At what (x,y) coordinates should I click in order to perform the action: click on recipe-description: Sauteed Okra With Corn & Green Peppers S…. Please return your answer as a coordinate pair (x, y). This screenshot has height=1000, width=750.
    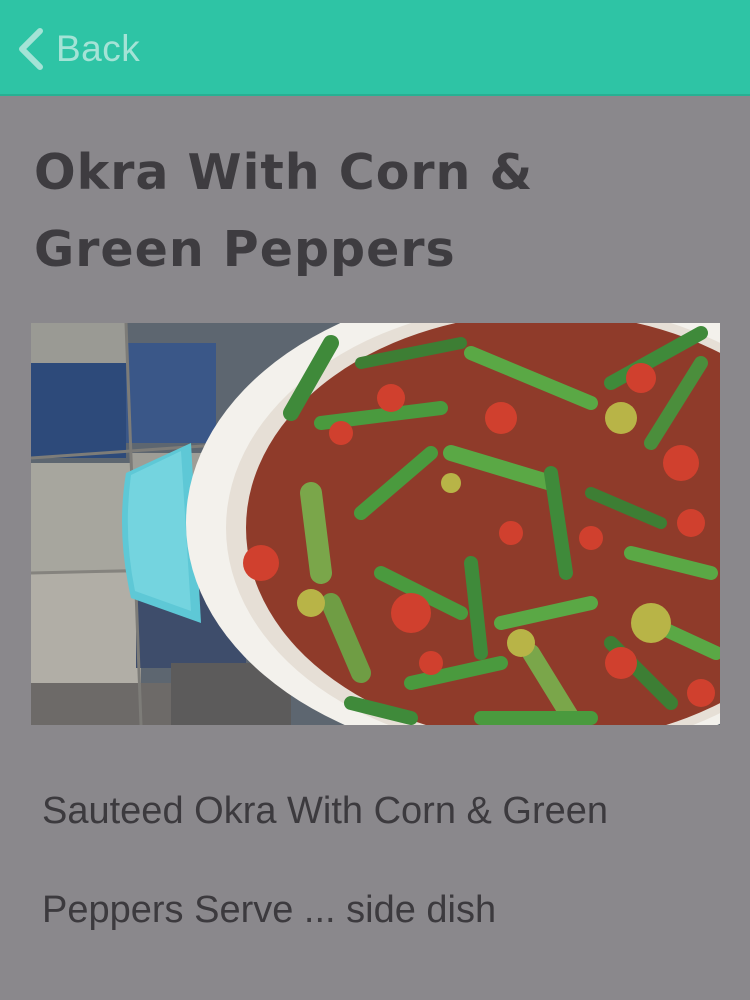
    Looking at the image, I should click on (325, 860).